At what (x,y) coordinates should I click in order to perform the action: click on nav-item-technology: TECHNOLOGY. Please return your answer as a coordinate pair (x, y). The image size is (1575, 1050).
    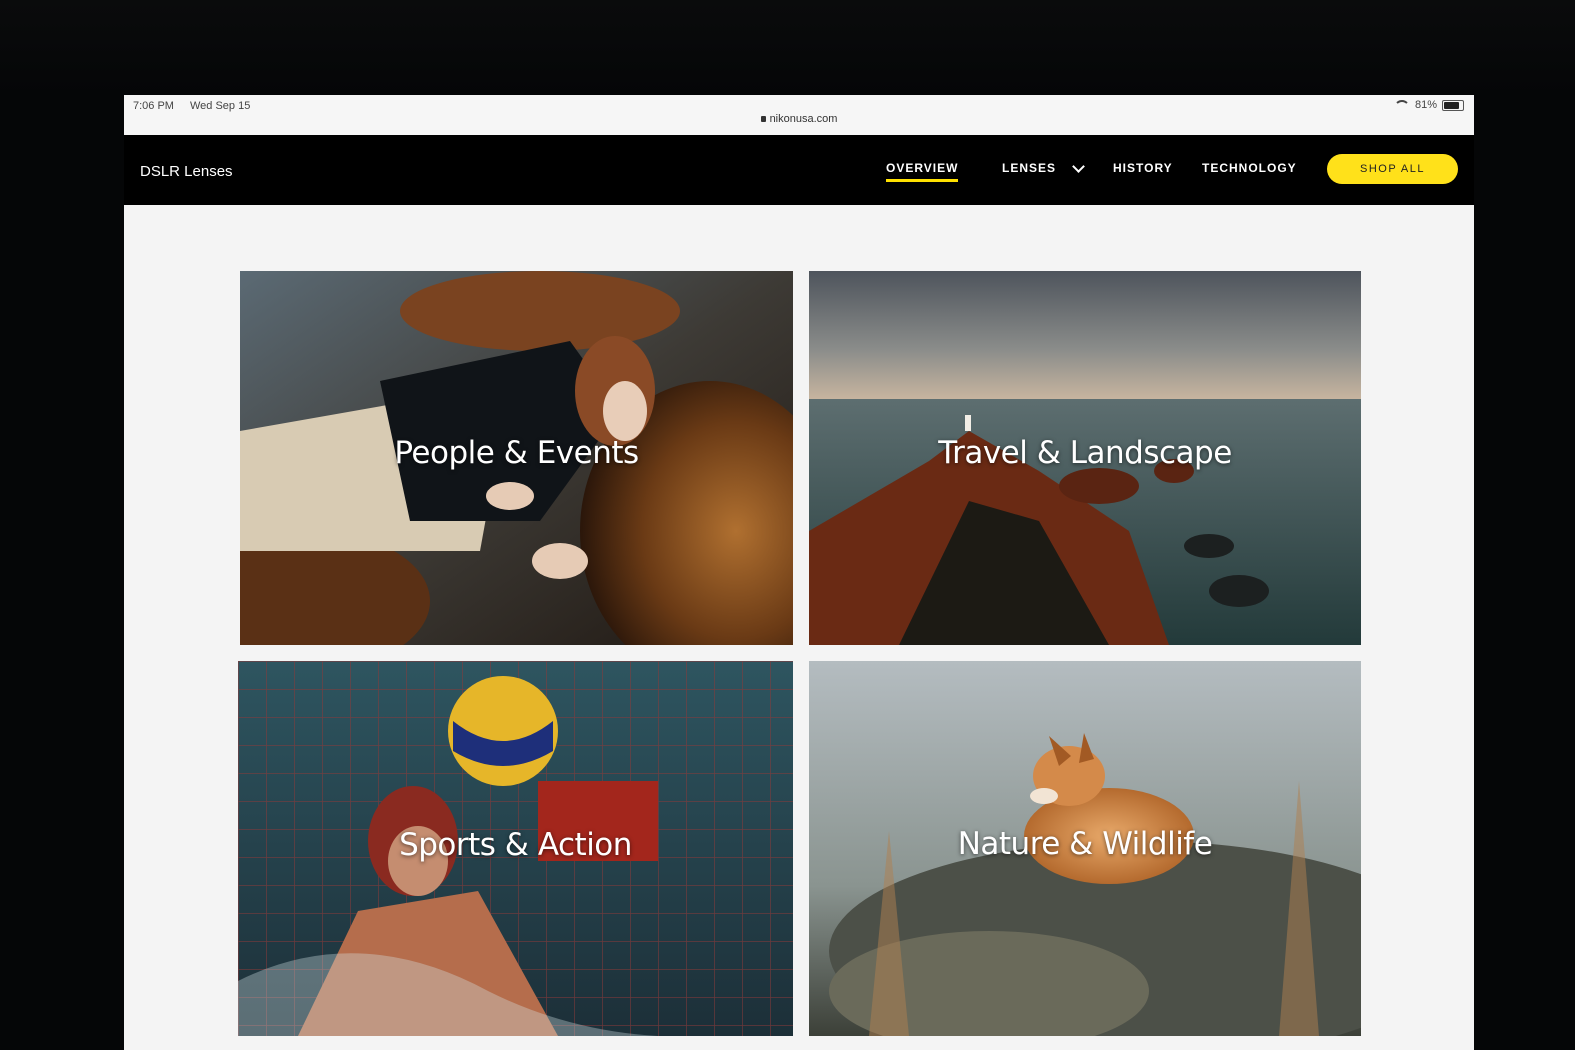
    Looking at the image, I should click on (1249, 168).